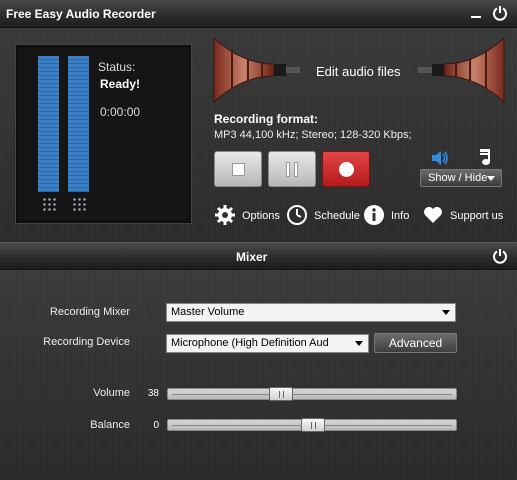  Describe the element at coordinates (110, 425) in the screenshot. I see `balance-label: Balance` at that location.